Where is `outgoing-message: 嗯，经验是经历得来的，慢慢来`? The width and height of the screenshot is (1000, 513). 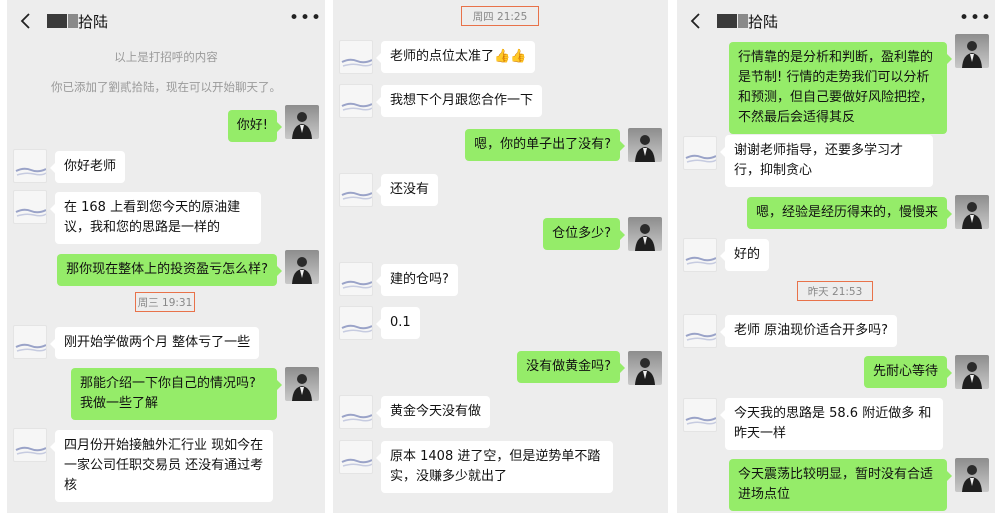 outgoing-message: 嗯，经验是经历得来的，慢慢来 is located at coordinates (849, 213).